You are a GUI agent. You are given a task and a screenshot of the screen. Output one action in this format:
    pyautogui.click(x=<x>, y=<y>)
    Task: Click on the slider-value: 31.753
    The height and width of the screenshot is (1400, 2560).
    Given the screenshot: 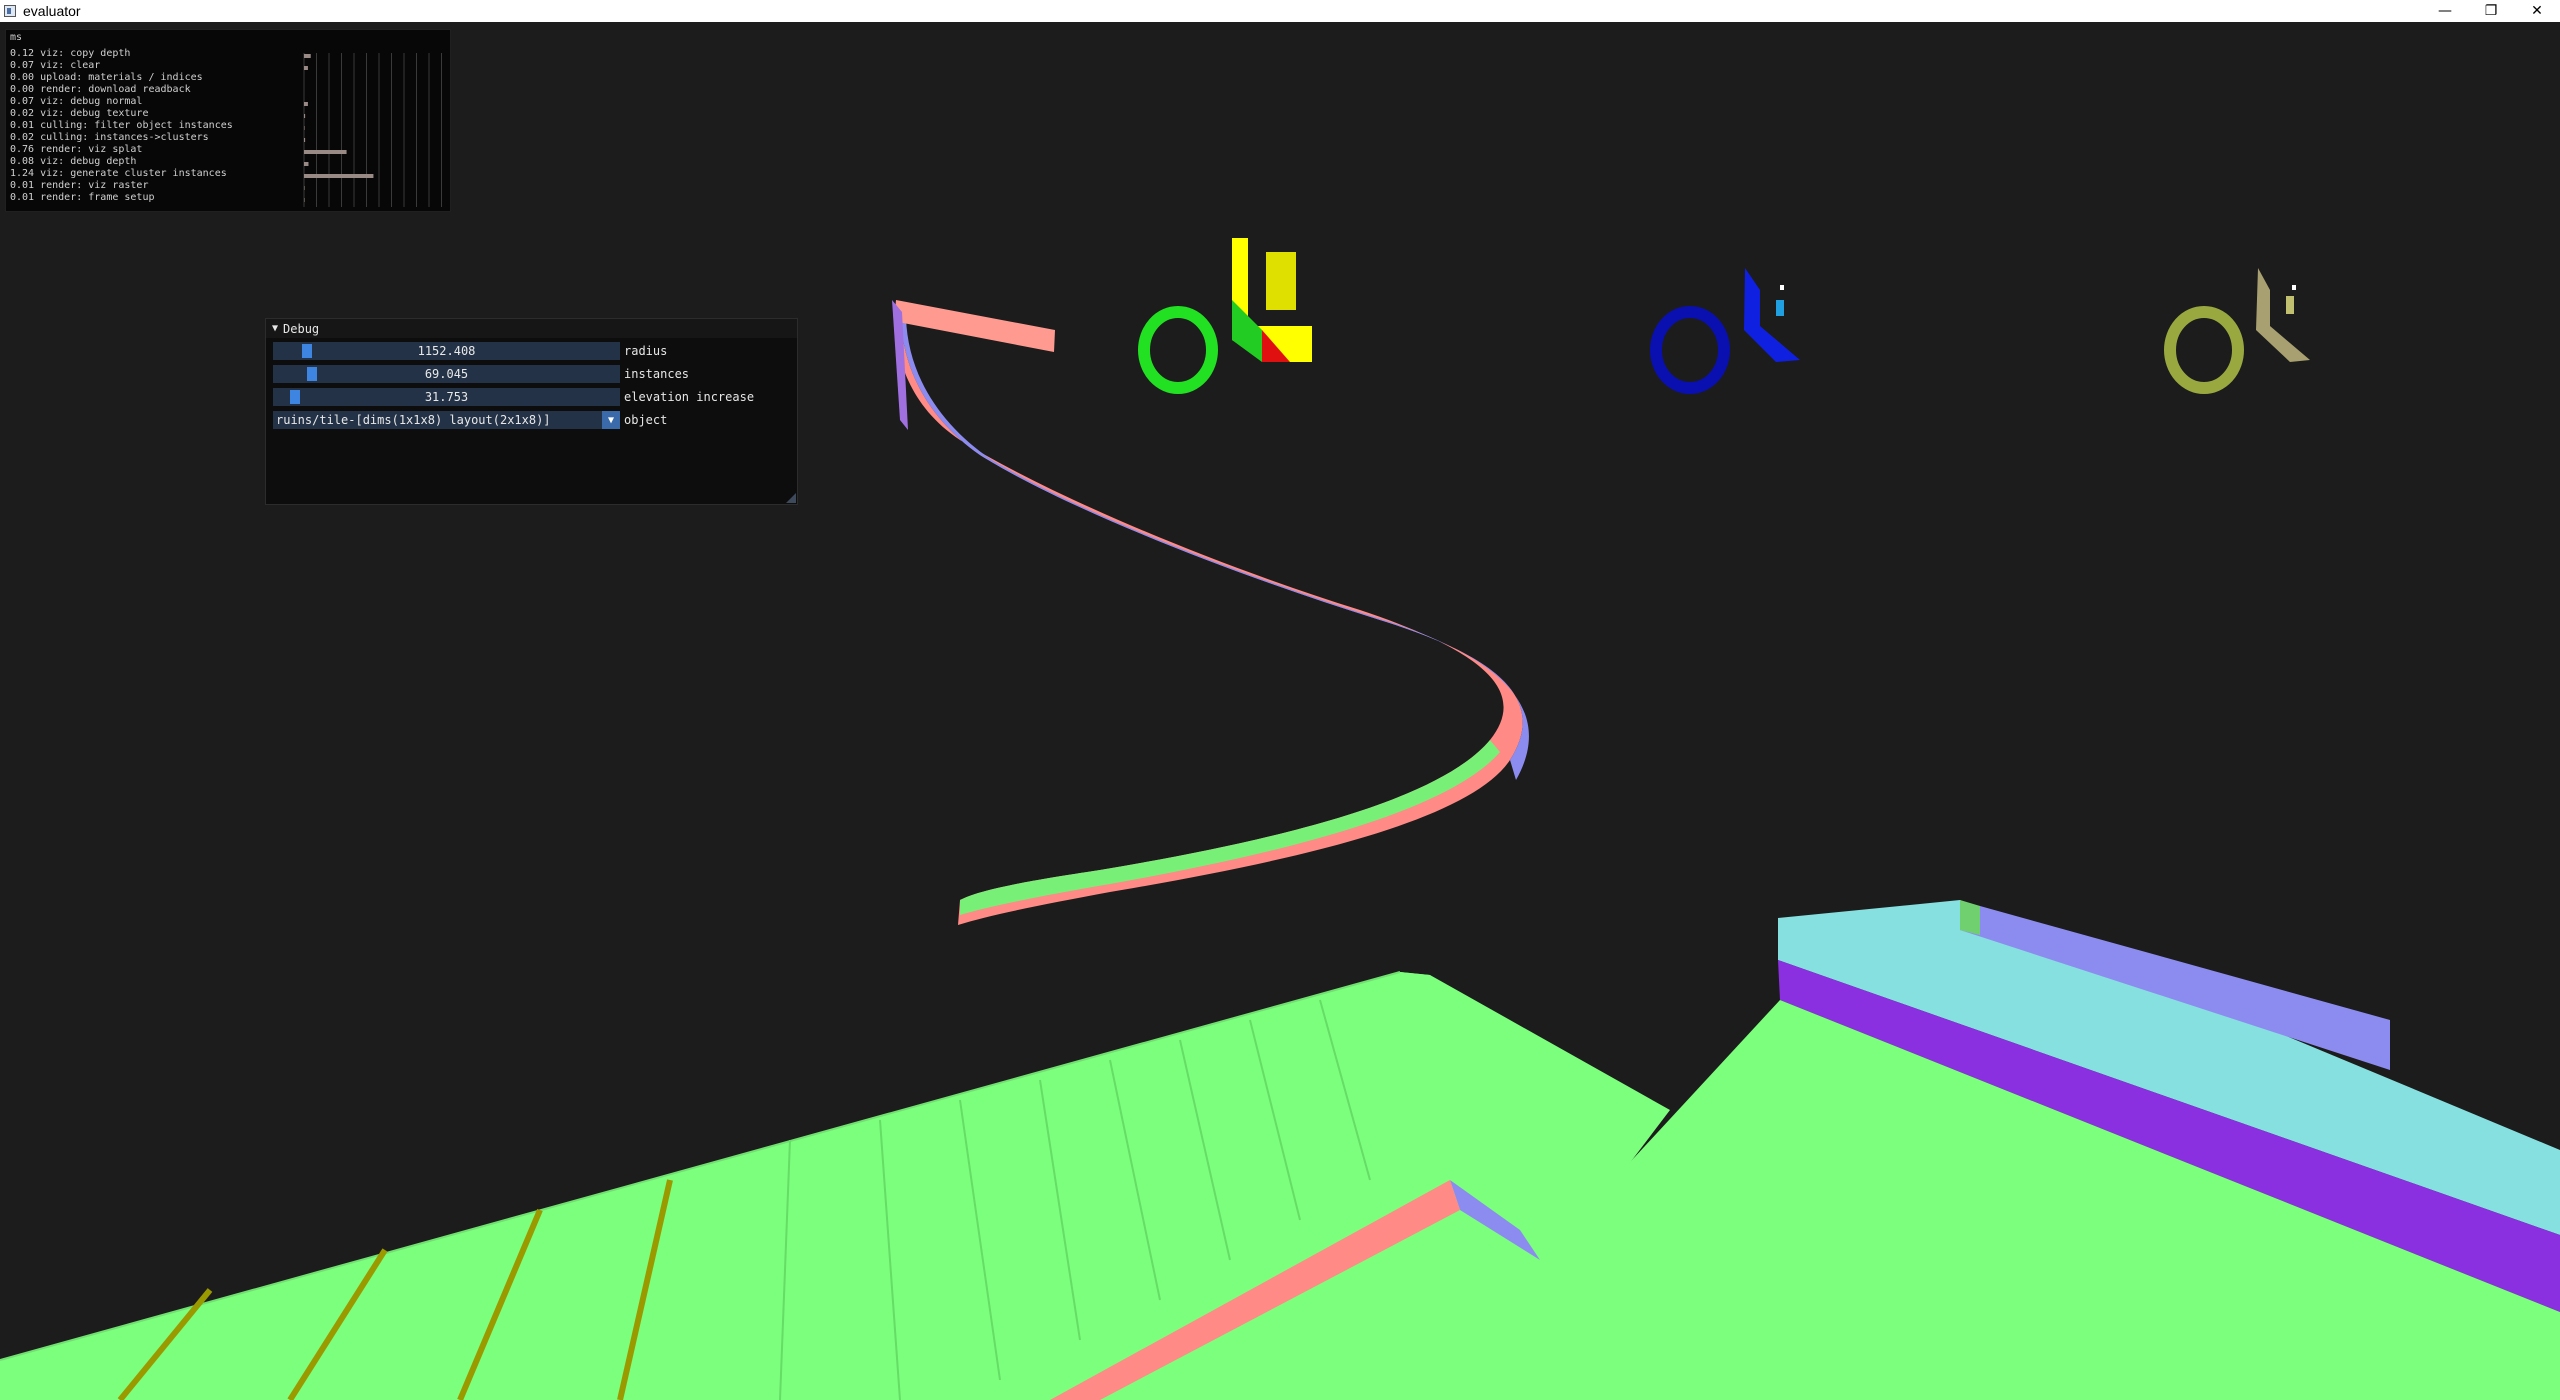 What is the action you would take?
    pyautogui.click(x=446, y=397)
    